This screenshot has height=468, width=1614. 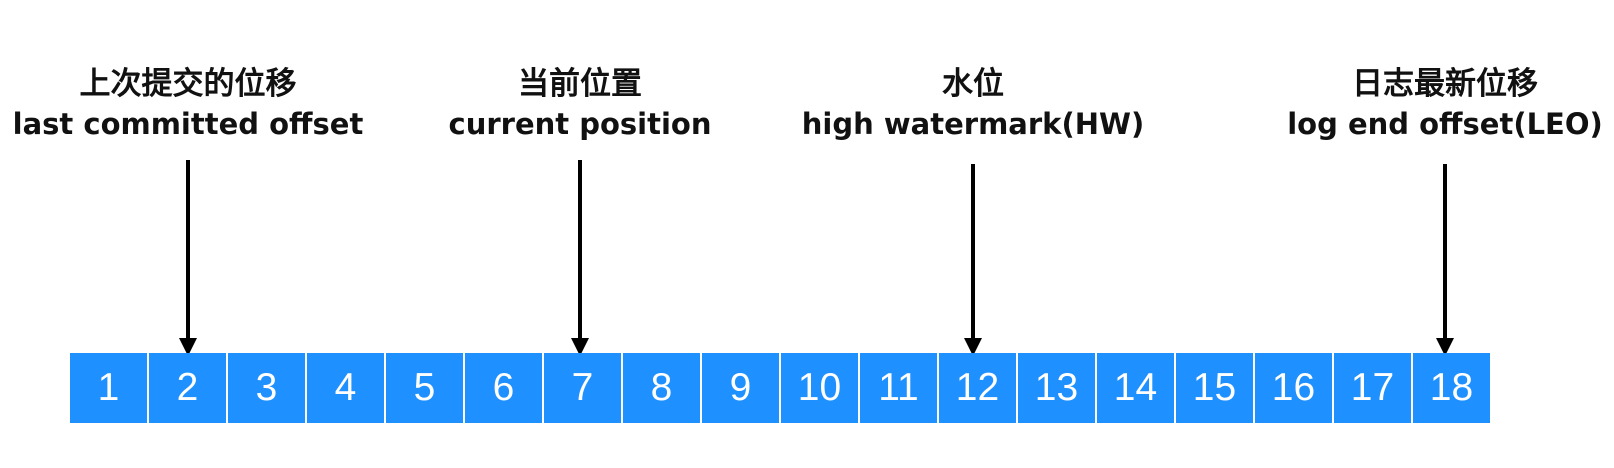 What do you see at coordinates (503, 388) in the screenshot?
I see `offset-cell: 6` at bounding box center [503, 388].